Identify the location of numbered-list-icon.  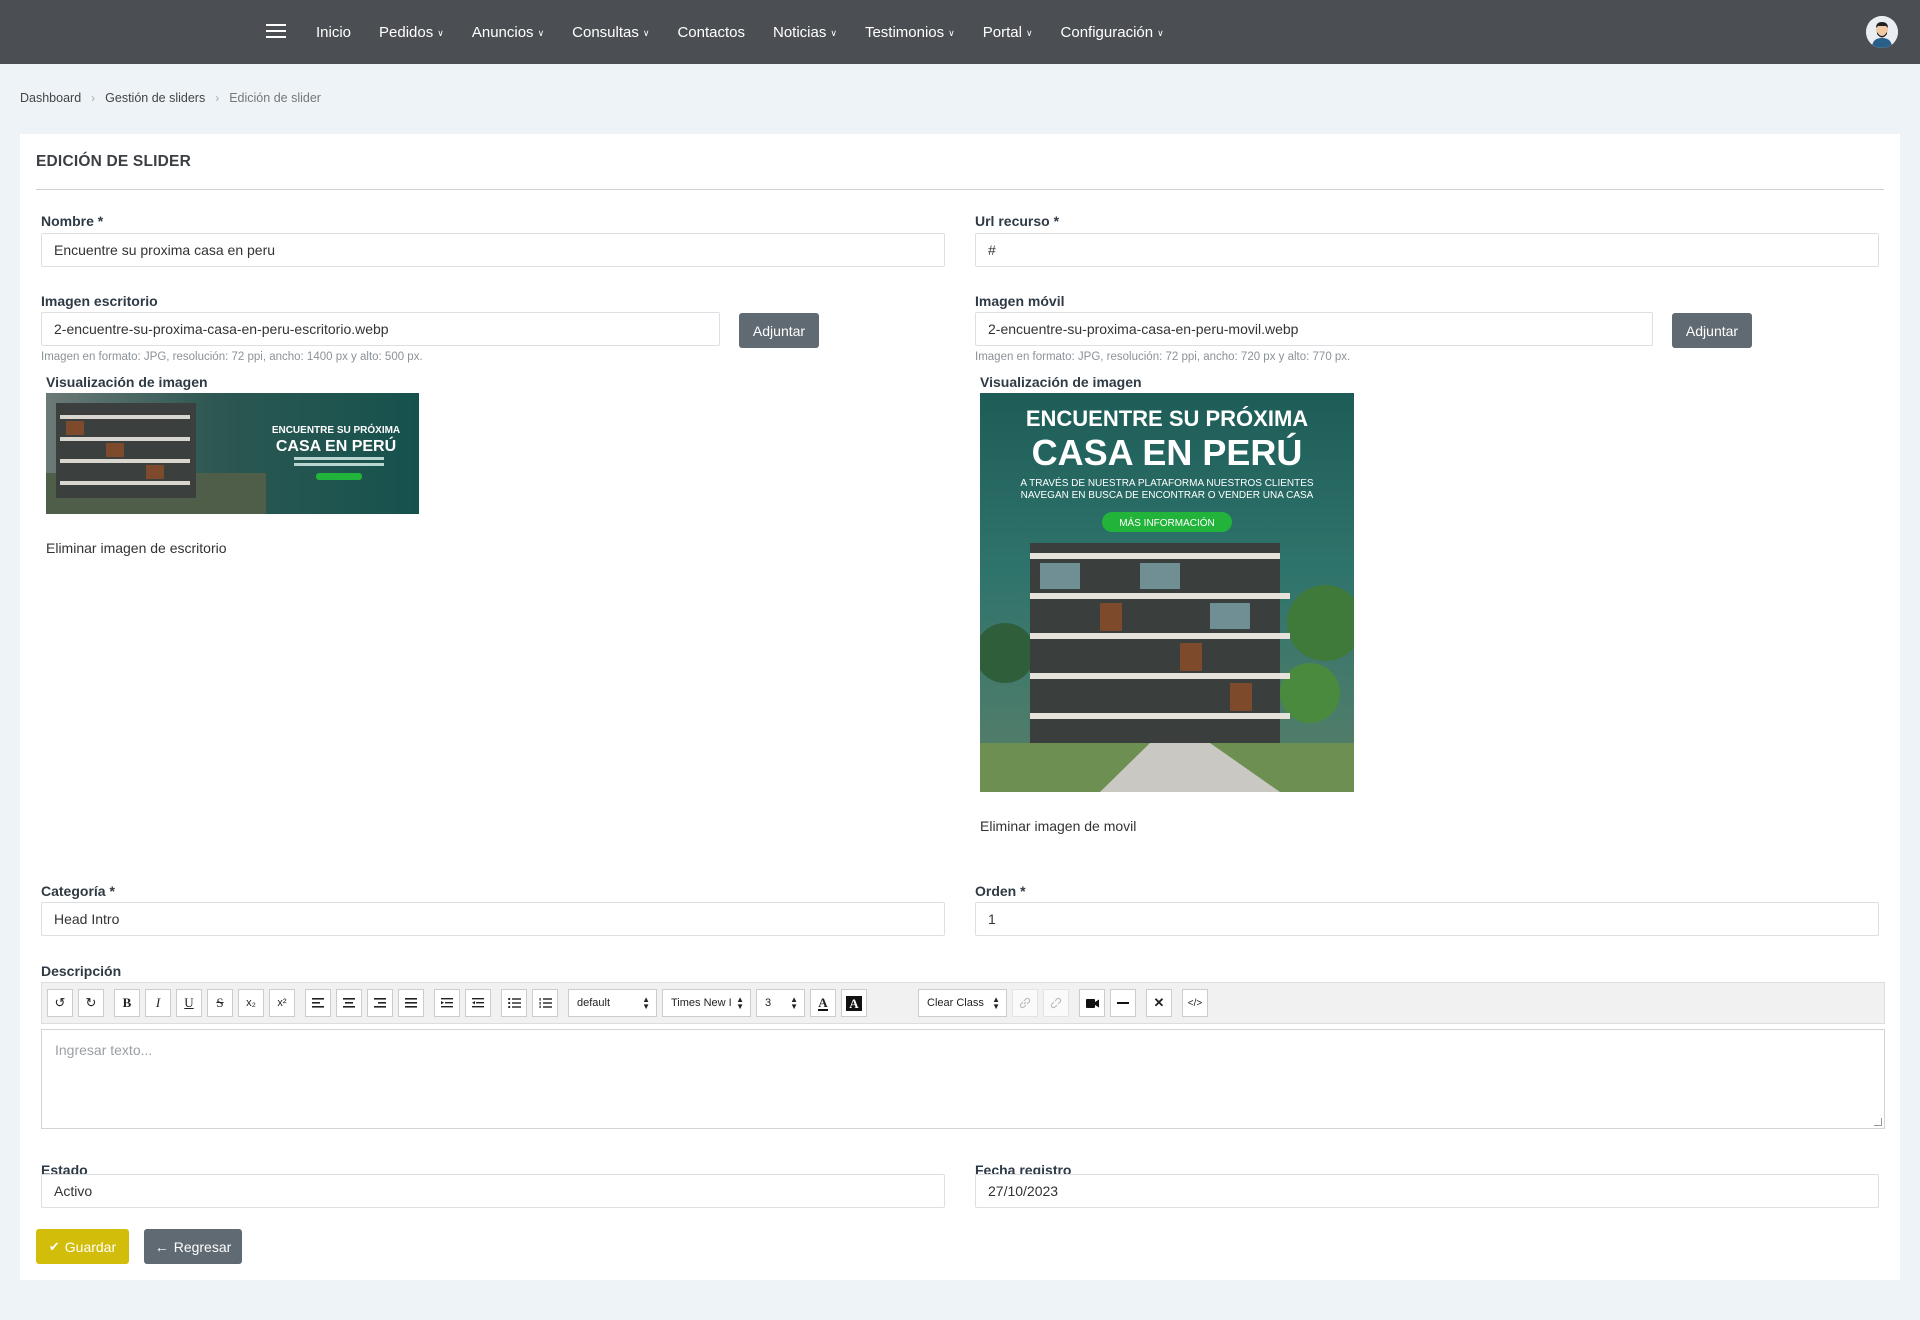
(545, 1003).